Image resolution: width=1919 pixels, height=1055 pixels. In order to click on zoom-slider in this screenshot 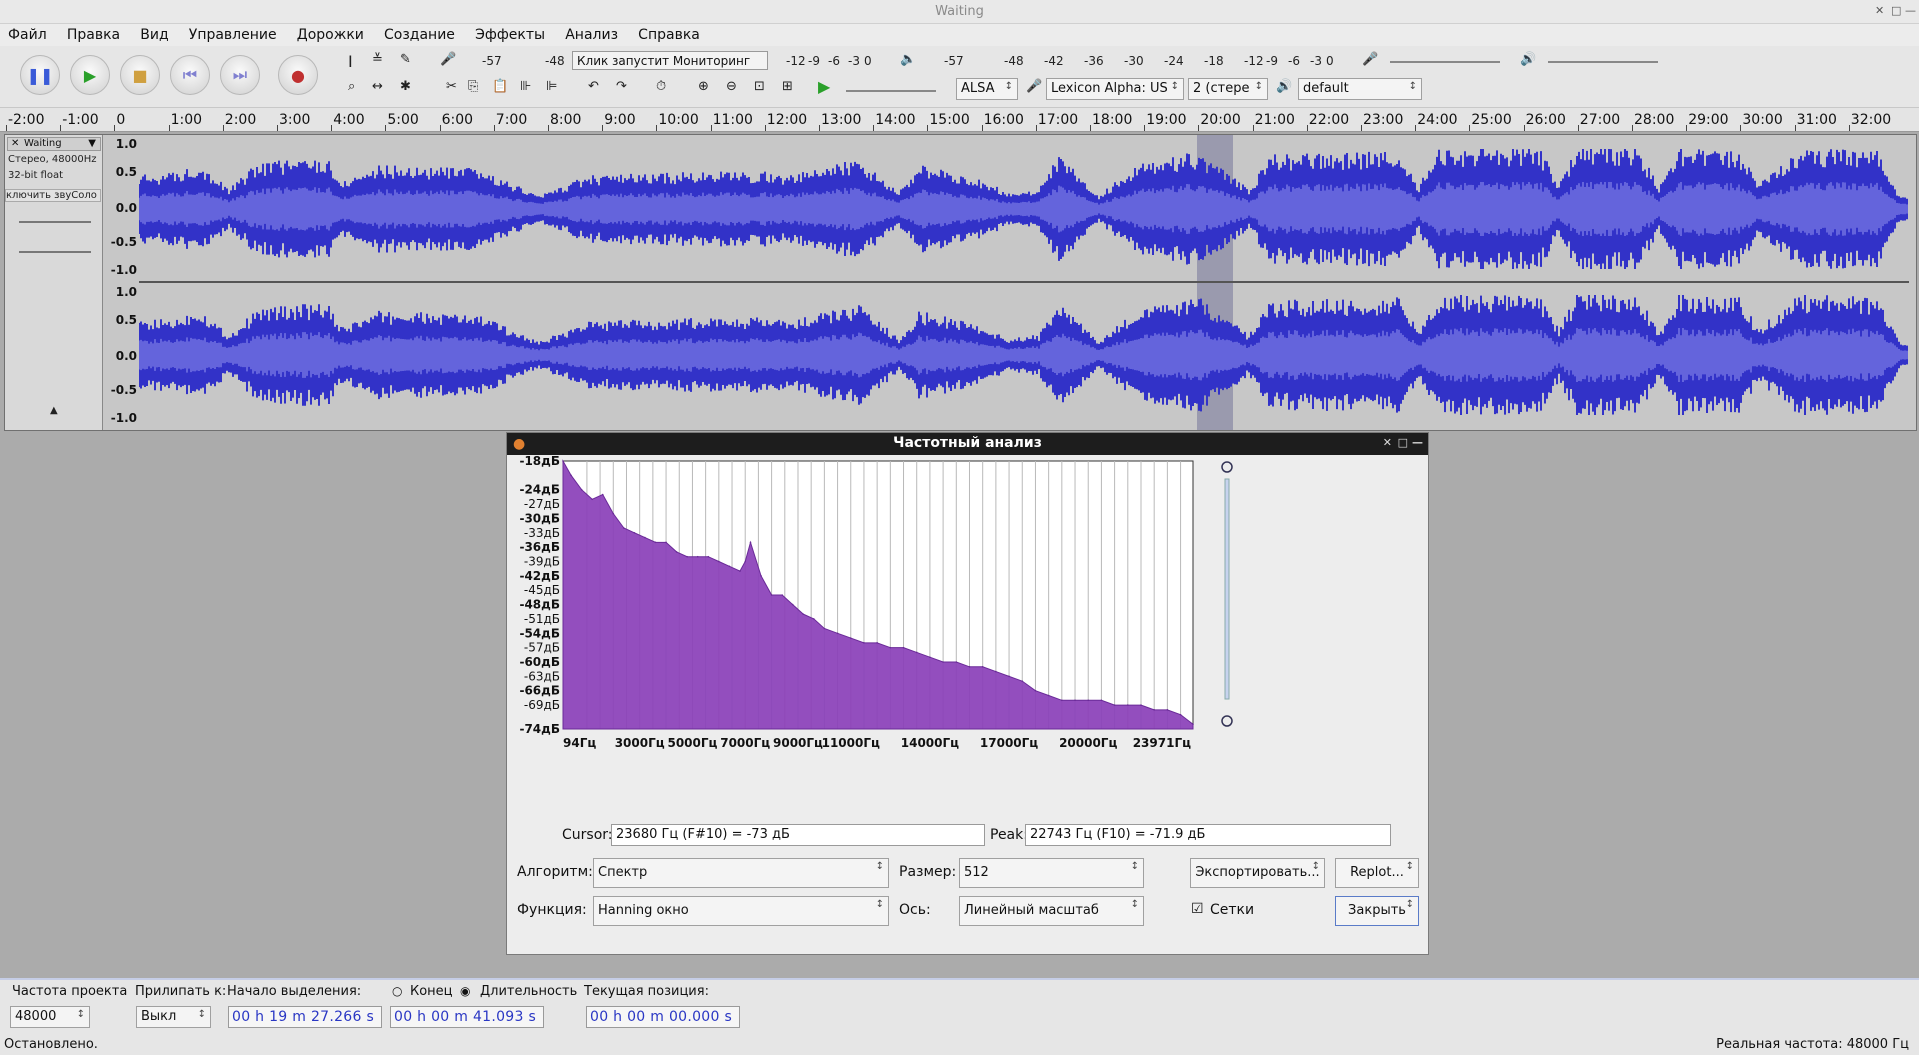, I will do `click(1227, 589)`.